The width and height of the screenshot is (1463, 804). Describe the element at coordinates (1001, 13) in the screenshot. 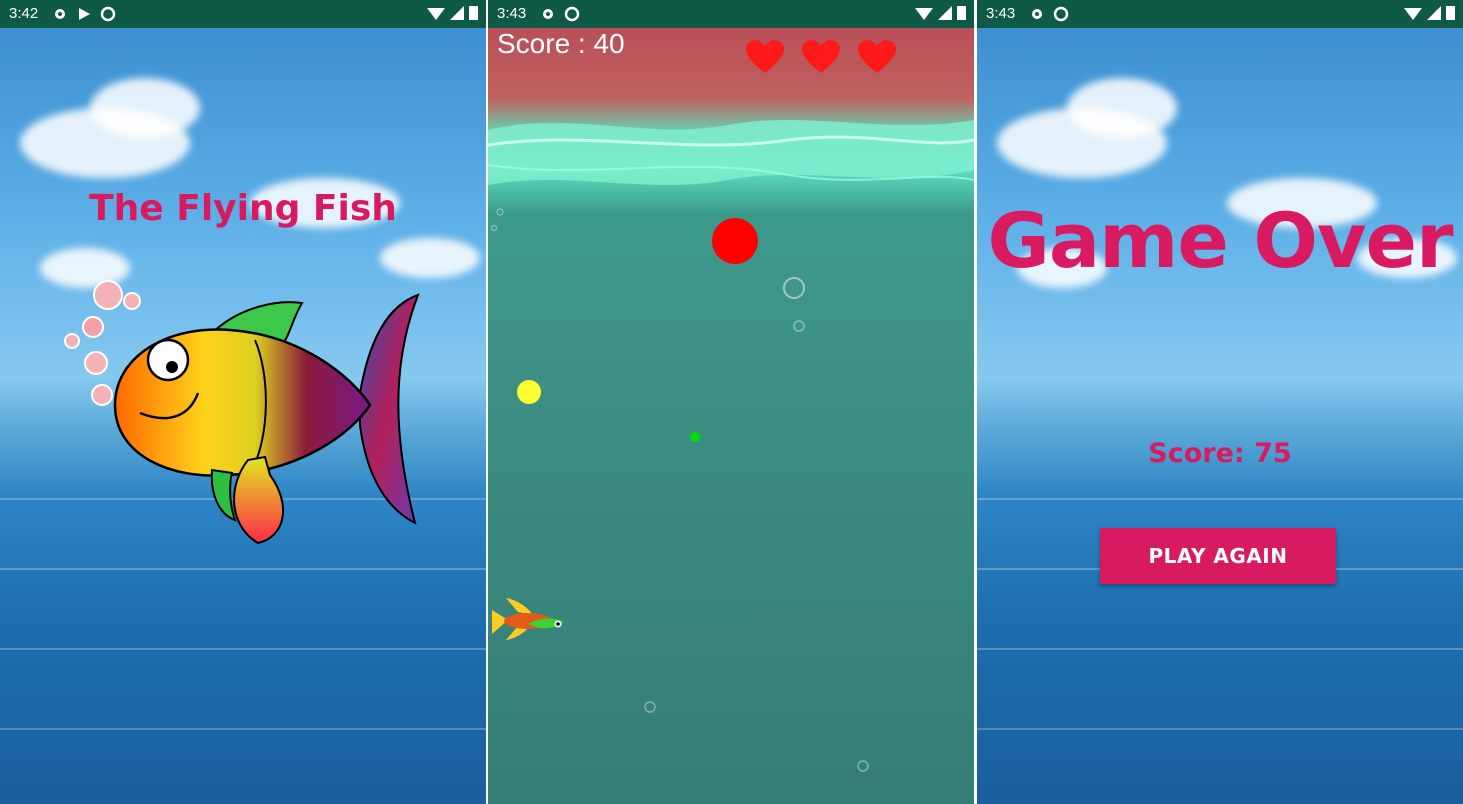

I see `status-time: 3:43` at that location.